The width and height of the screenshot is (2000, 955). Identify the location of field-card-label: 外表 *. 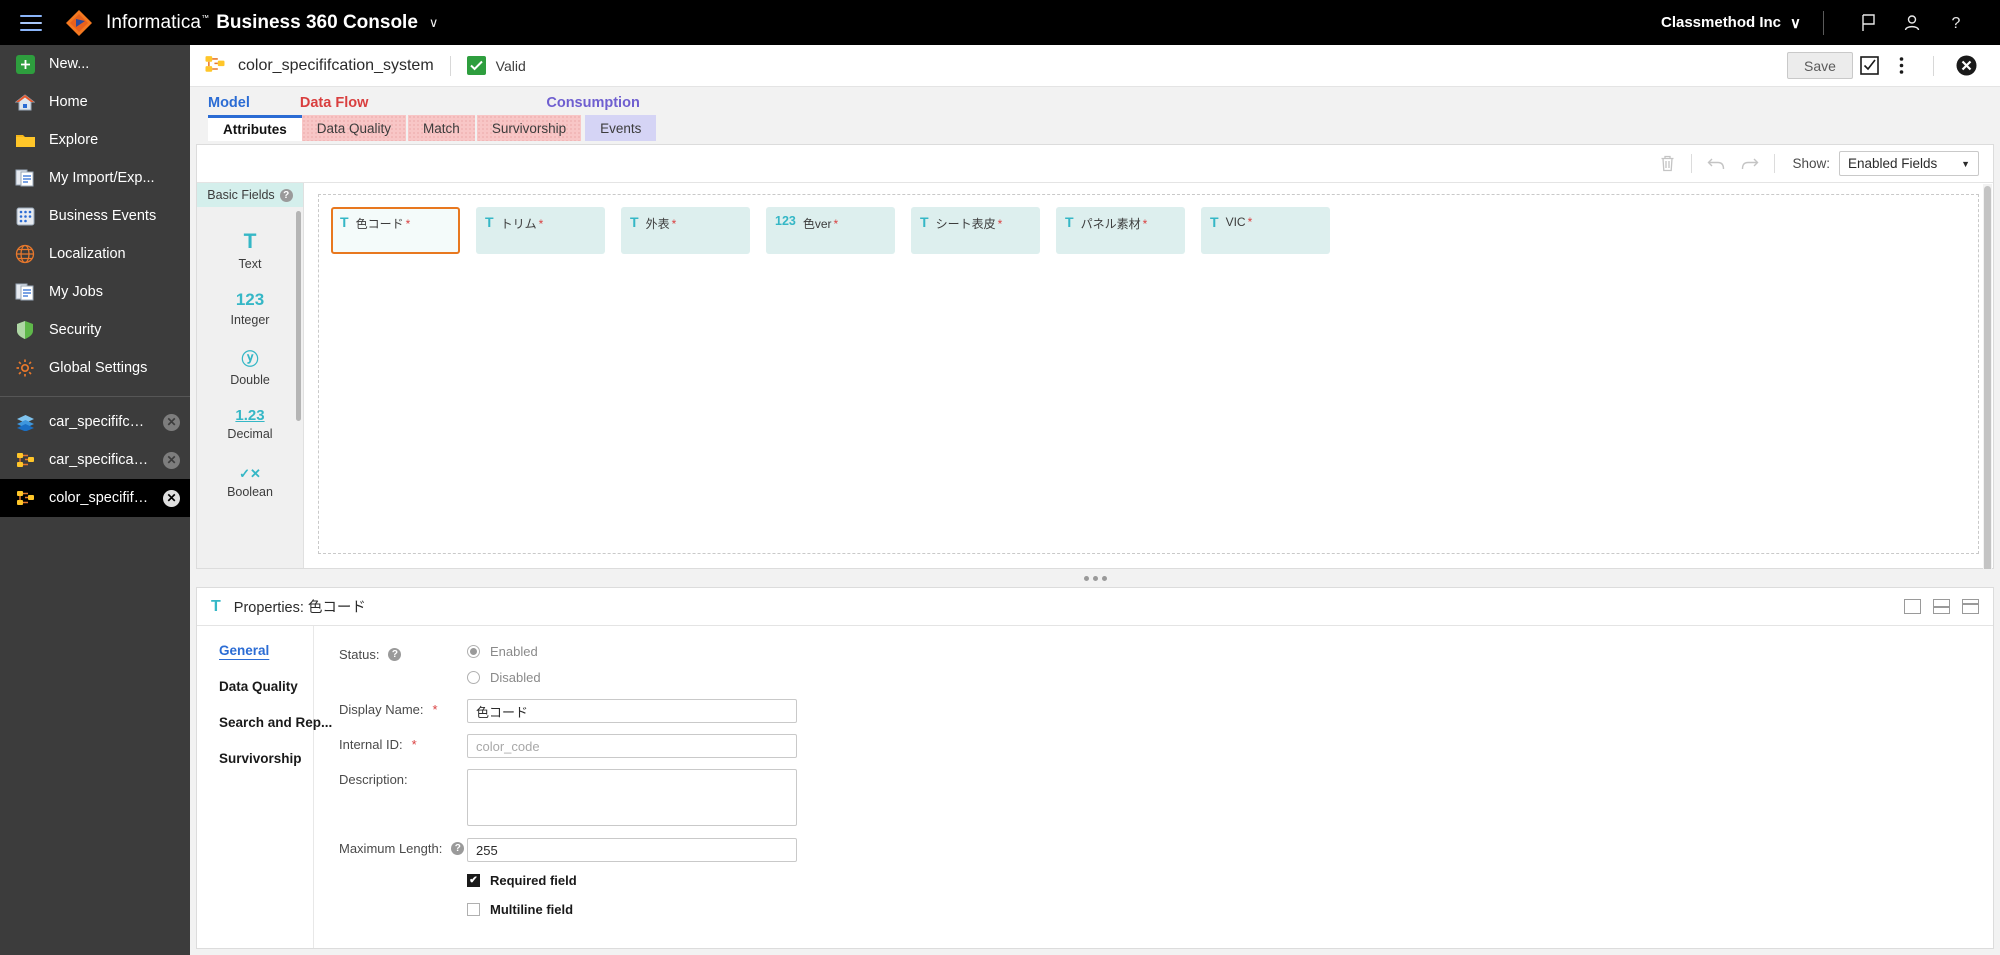
(661, 224).